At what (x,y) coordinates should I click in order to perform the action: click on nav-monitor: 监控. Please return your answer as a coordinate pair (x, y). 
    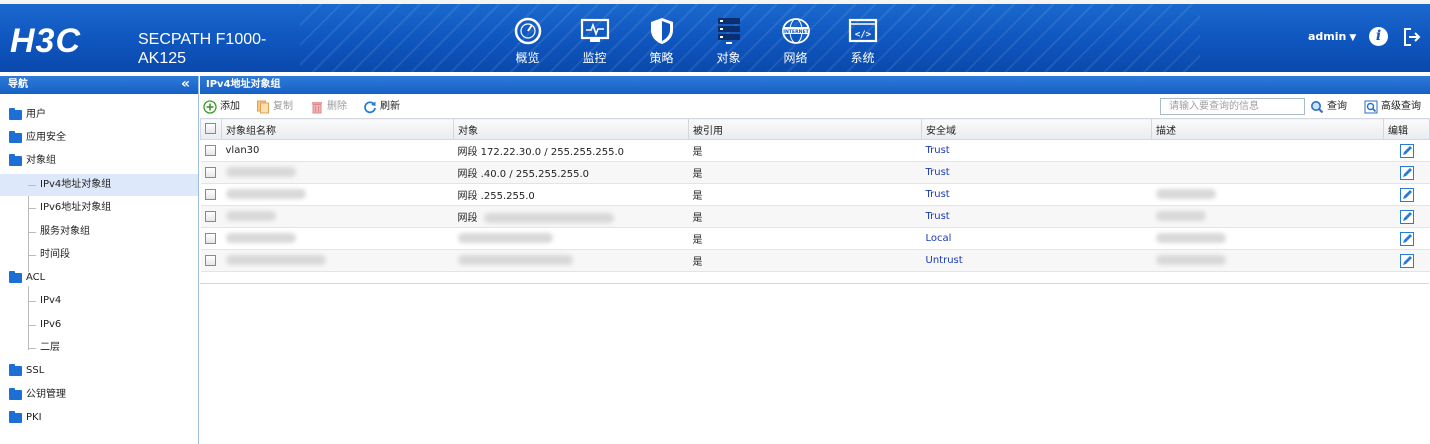
    Looking at the image, I should click on (594, 42).